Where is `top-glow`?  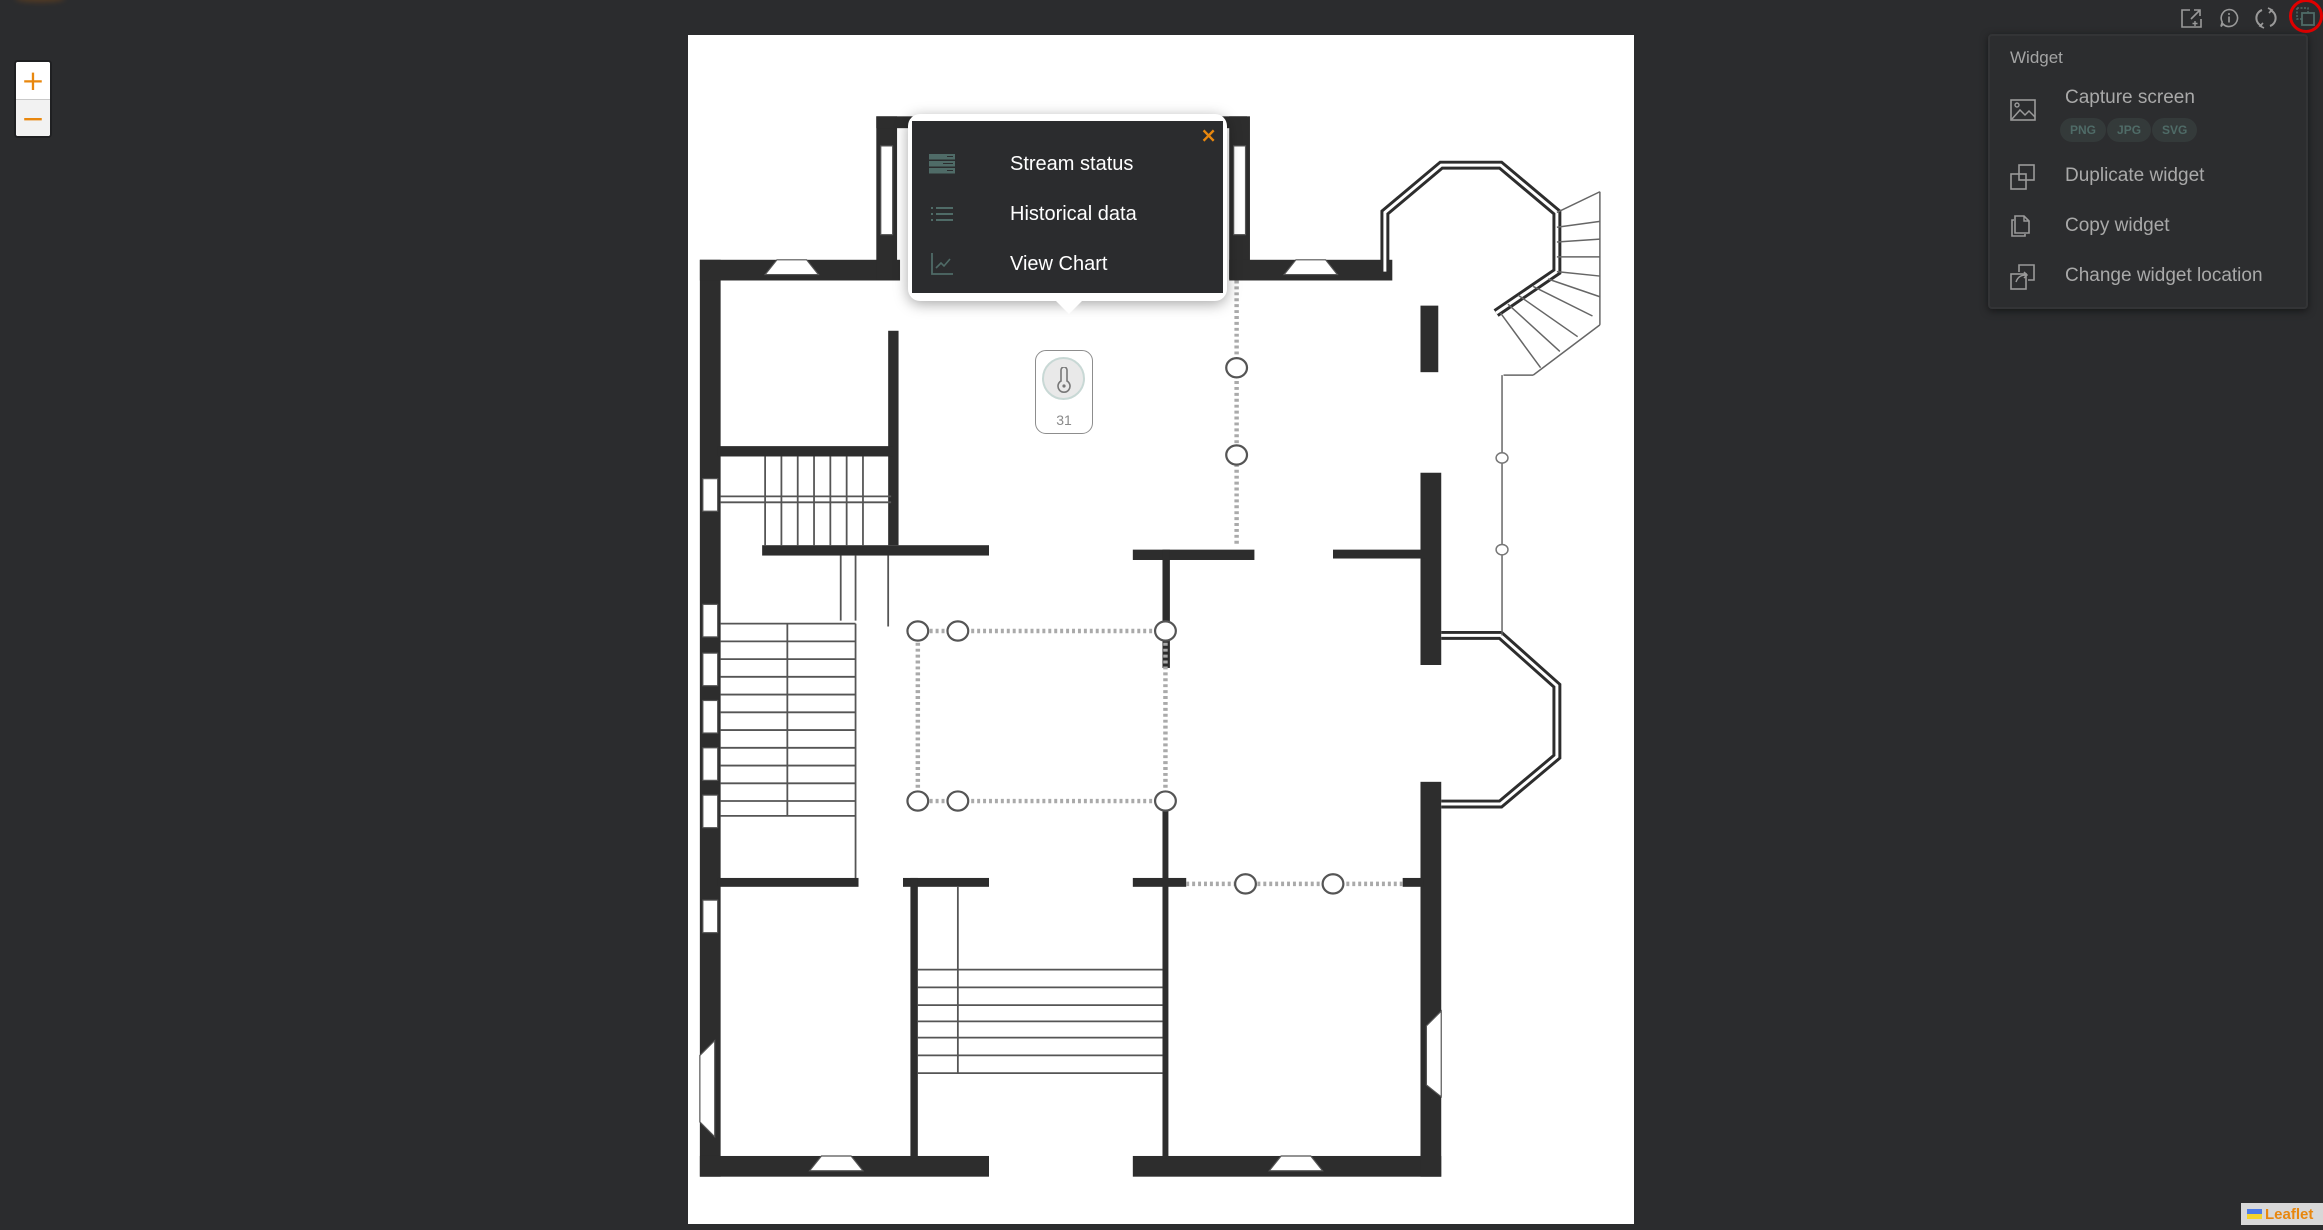 top-glow is located at coordinates (40, 1).